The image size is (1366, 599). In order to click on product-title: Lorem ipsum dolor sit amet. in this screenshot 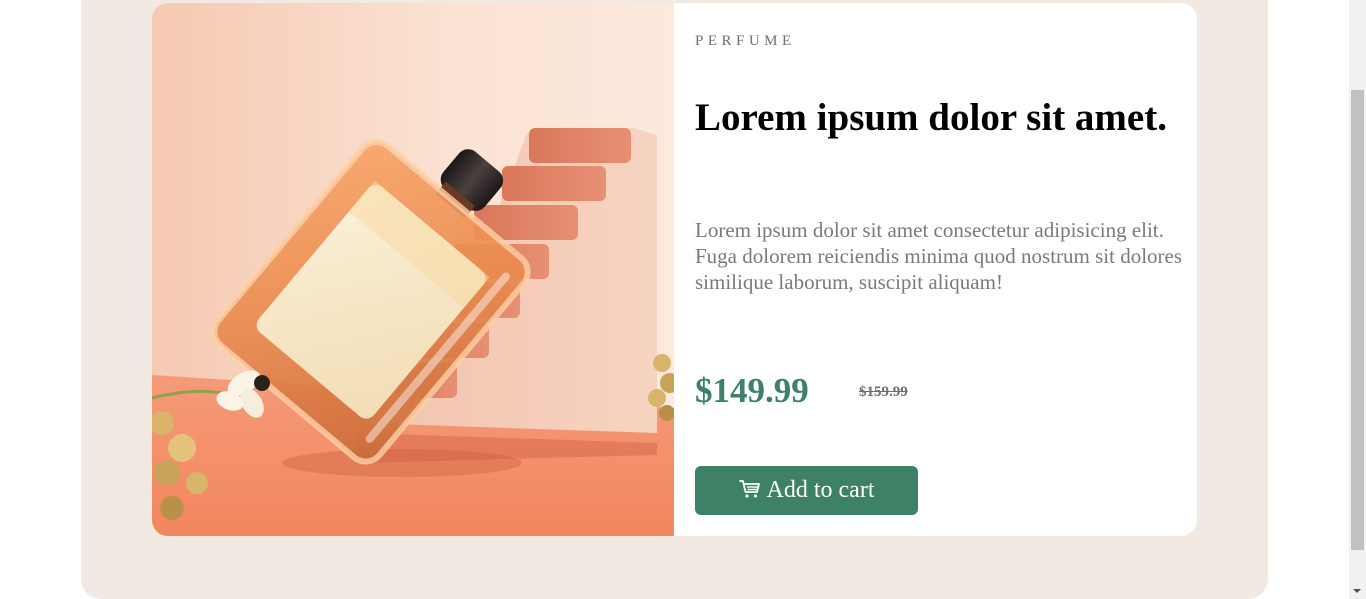, I will do `click(931, 117)`.